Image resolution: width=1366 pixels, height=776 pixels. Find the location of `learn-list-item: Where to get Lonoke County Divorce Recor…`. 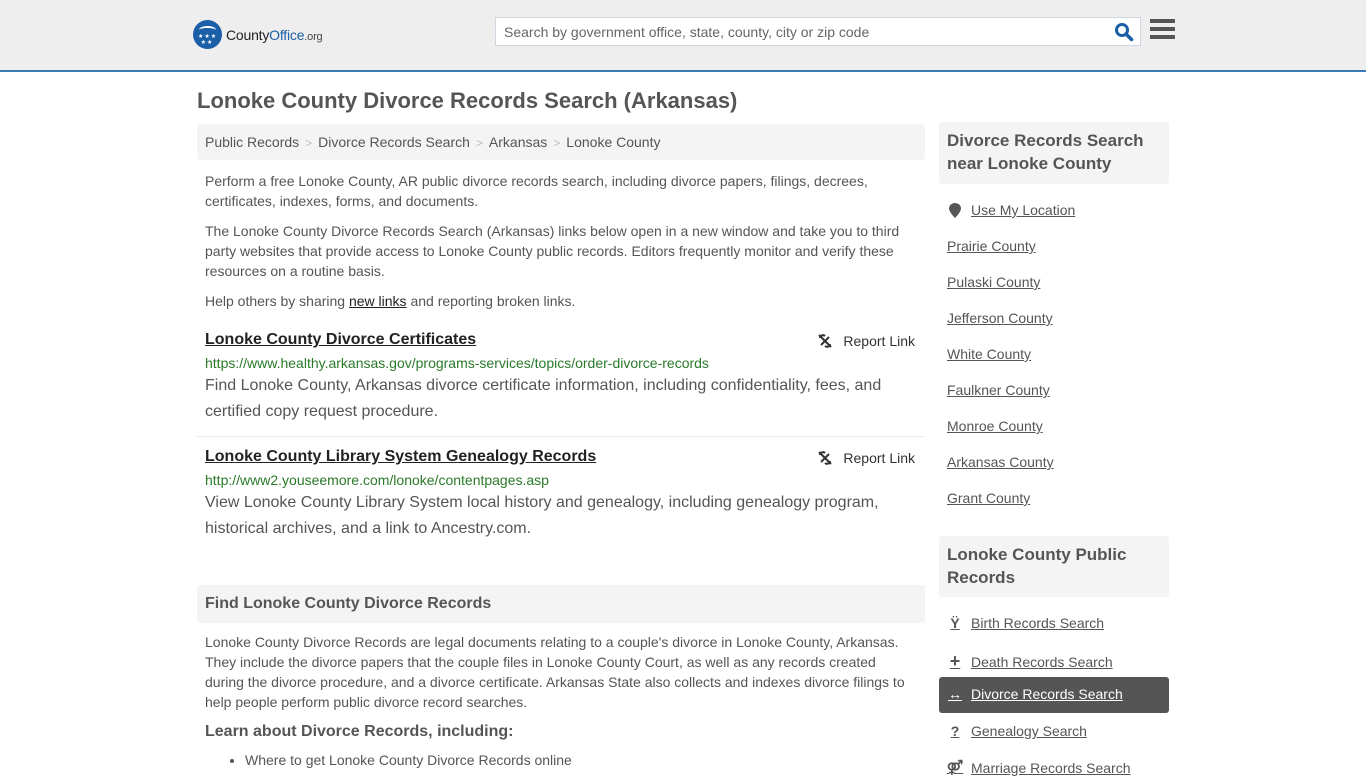

learn-list-item: Where to get Lonoke County Divorce Recor… is located at coordinates (408, 760).